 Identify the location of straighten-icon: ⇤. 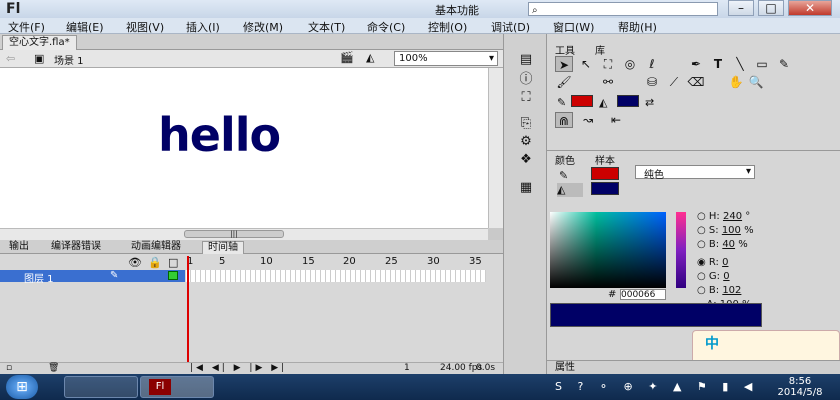
(616, 120).